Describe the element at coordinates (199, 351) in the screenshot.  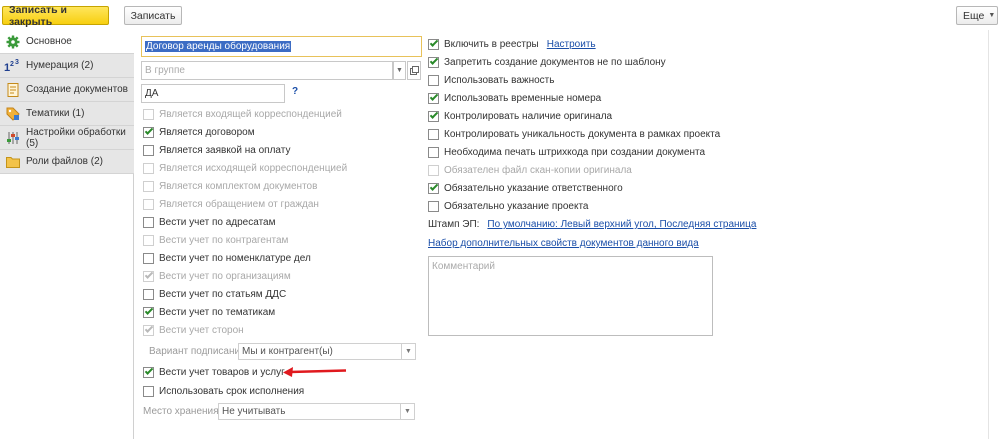
I see `signing-label: Вариант подписания:` at that location.